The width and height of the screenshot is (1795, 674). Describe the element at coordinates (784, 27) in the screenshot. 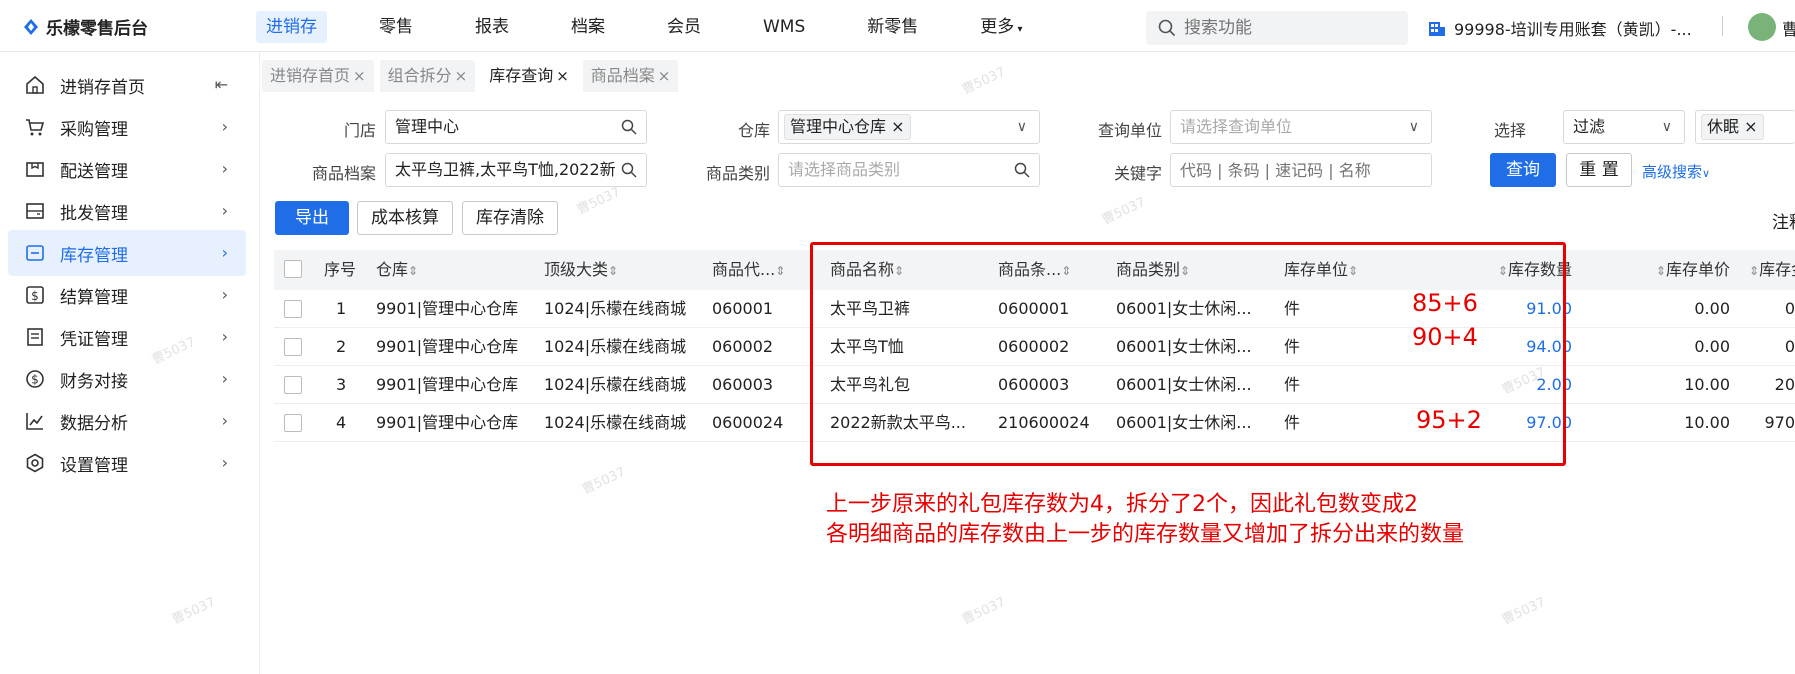

I see `nav-wms: WMS` at that location.